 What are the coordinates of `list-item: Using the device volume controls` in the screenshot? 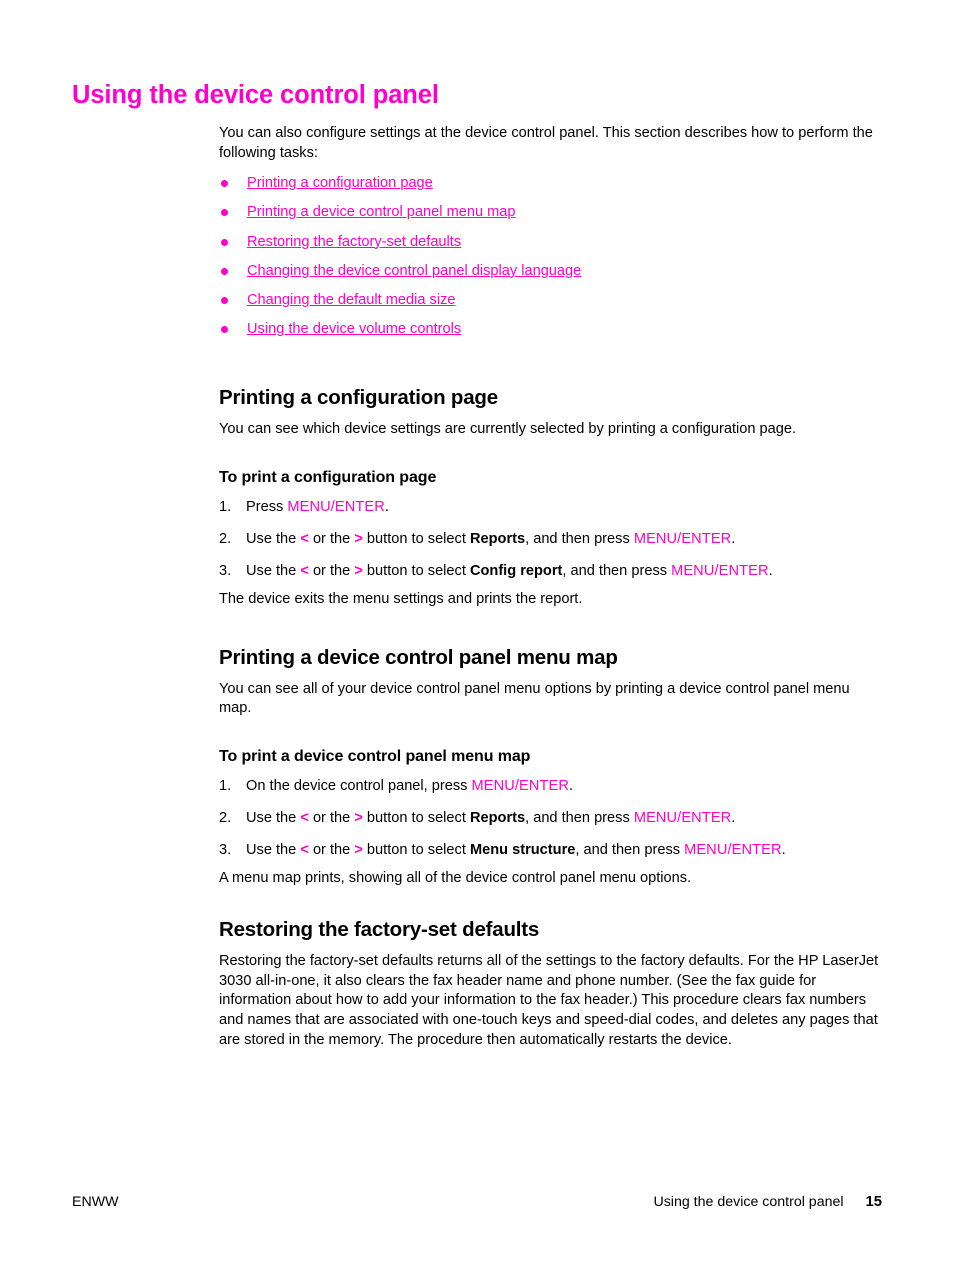 It's located at (551, 329).